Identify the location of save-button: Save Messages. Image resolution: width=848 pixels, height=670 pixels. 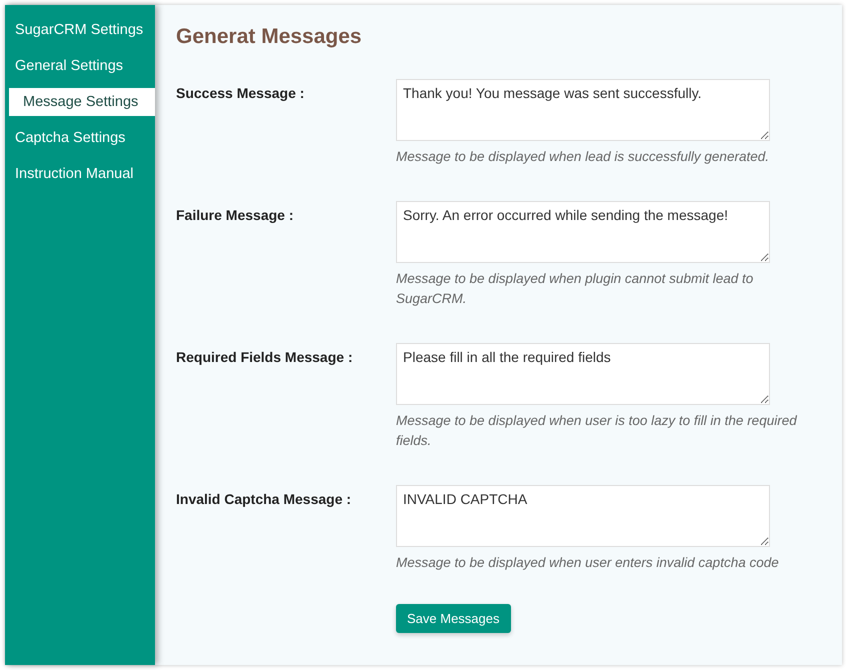
(453, 618).